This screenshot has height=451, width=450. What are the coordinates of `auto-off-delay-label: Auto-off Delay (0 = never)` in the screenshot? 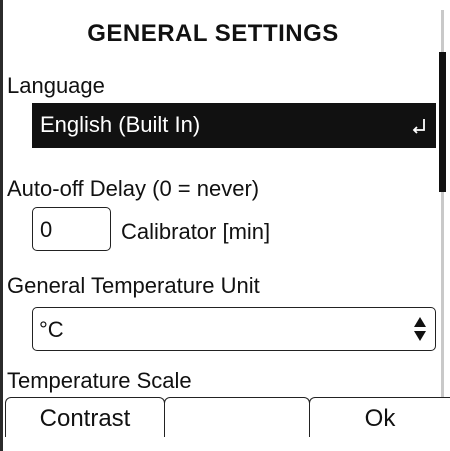 It's located at (133, 188).